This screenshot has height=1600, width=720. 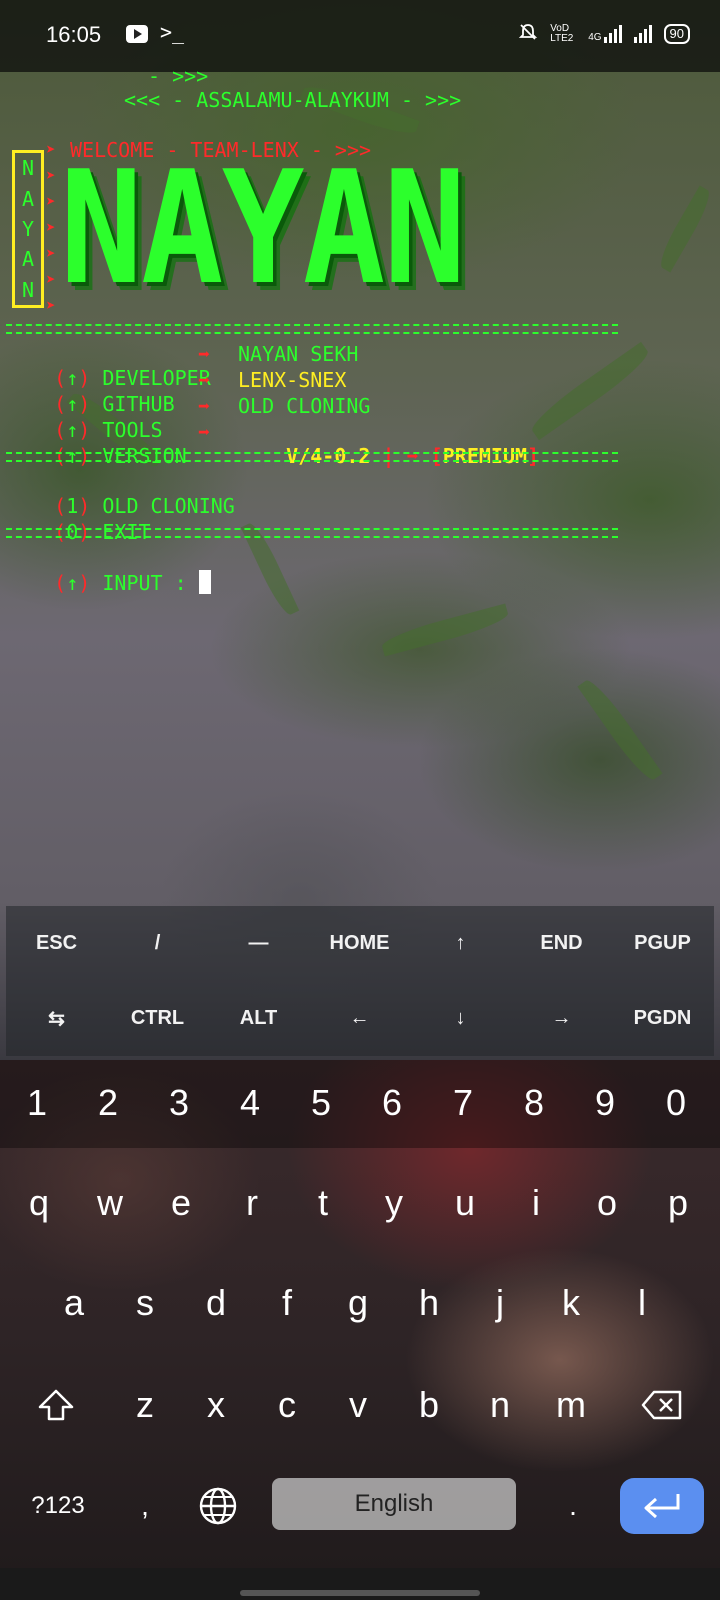 What do you see at coordinates (216, 1405) in the screenshot?
I see `key-x: x` at bounding box center [216, 1405].